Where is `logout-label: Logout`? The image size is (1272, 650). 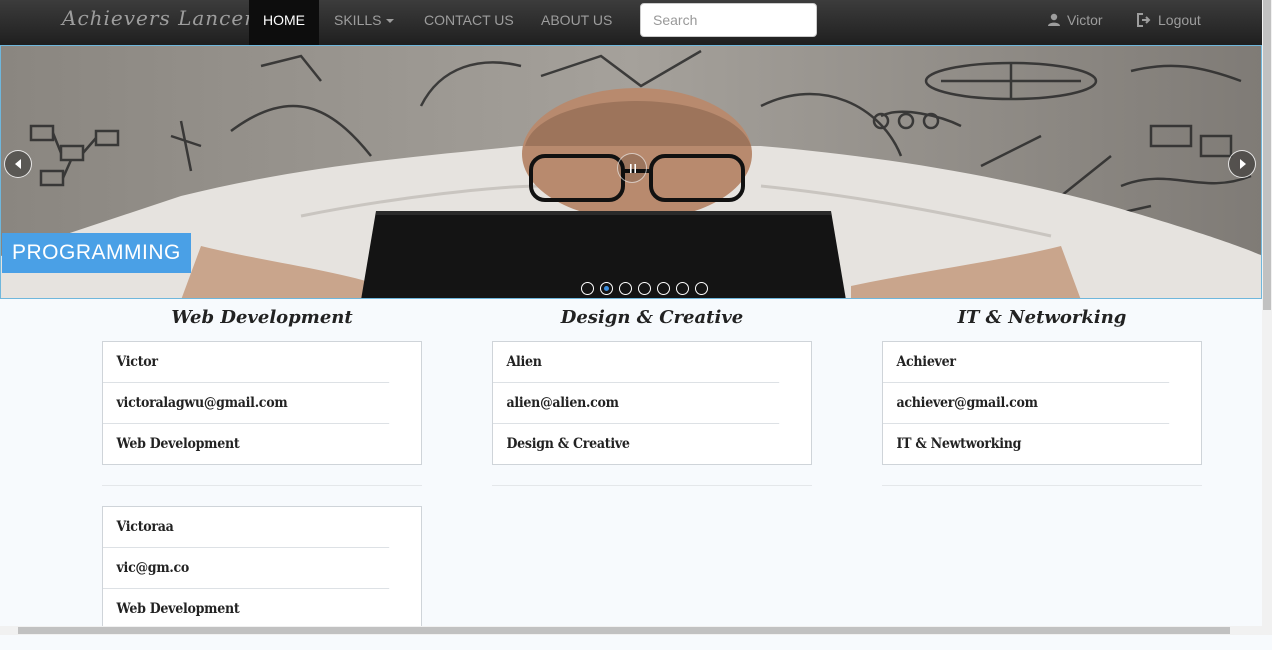
logout-label: Logout is located at coordinates (1179, 20).